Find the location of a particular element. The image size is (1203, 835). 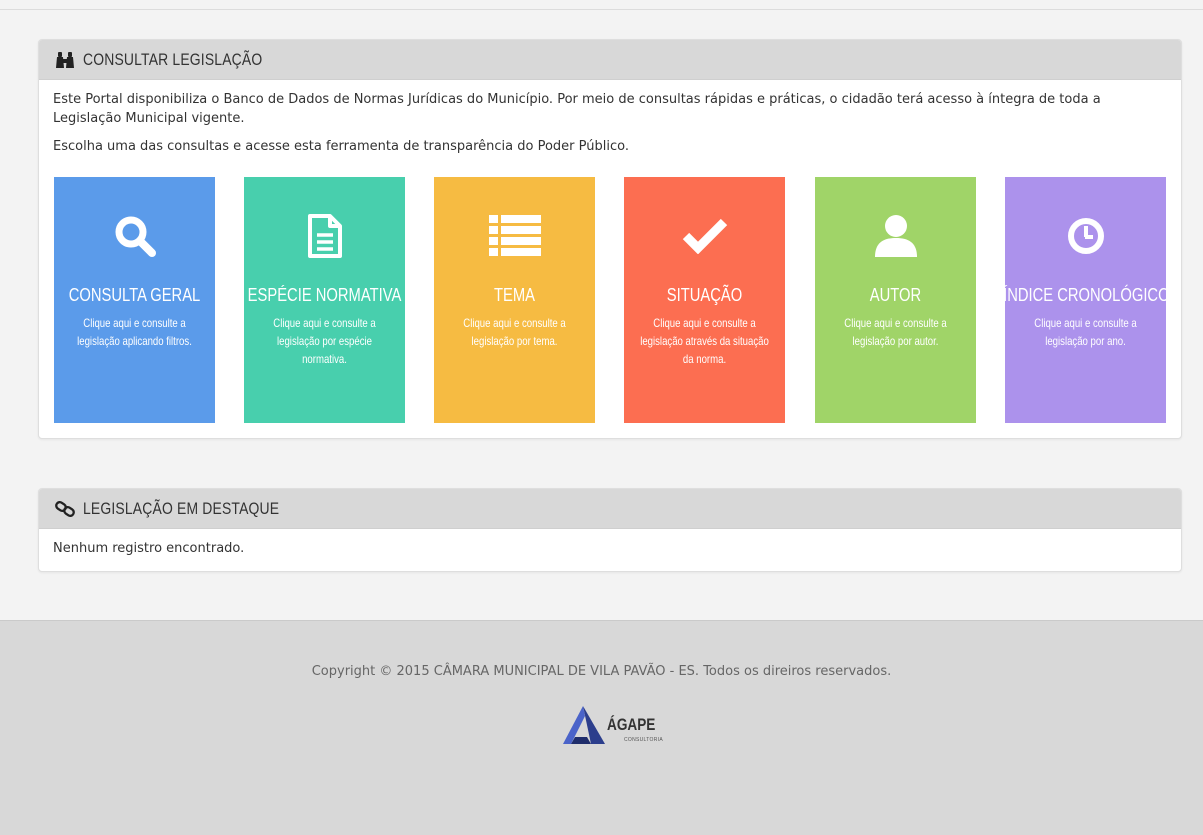

tile-title: AUTOR is located at coordinates (895, 295).